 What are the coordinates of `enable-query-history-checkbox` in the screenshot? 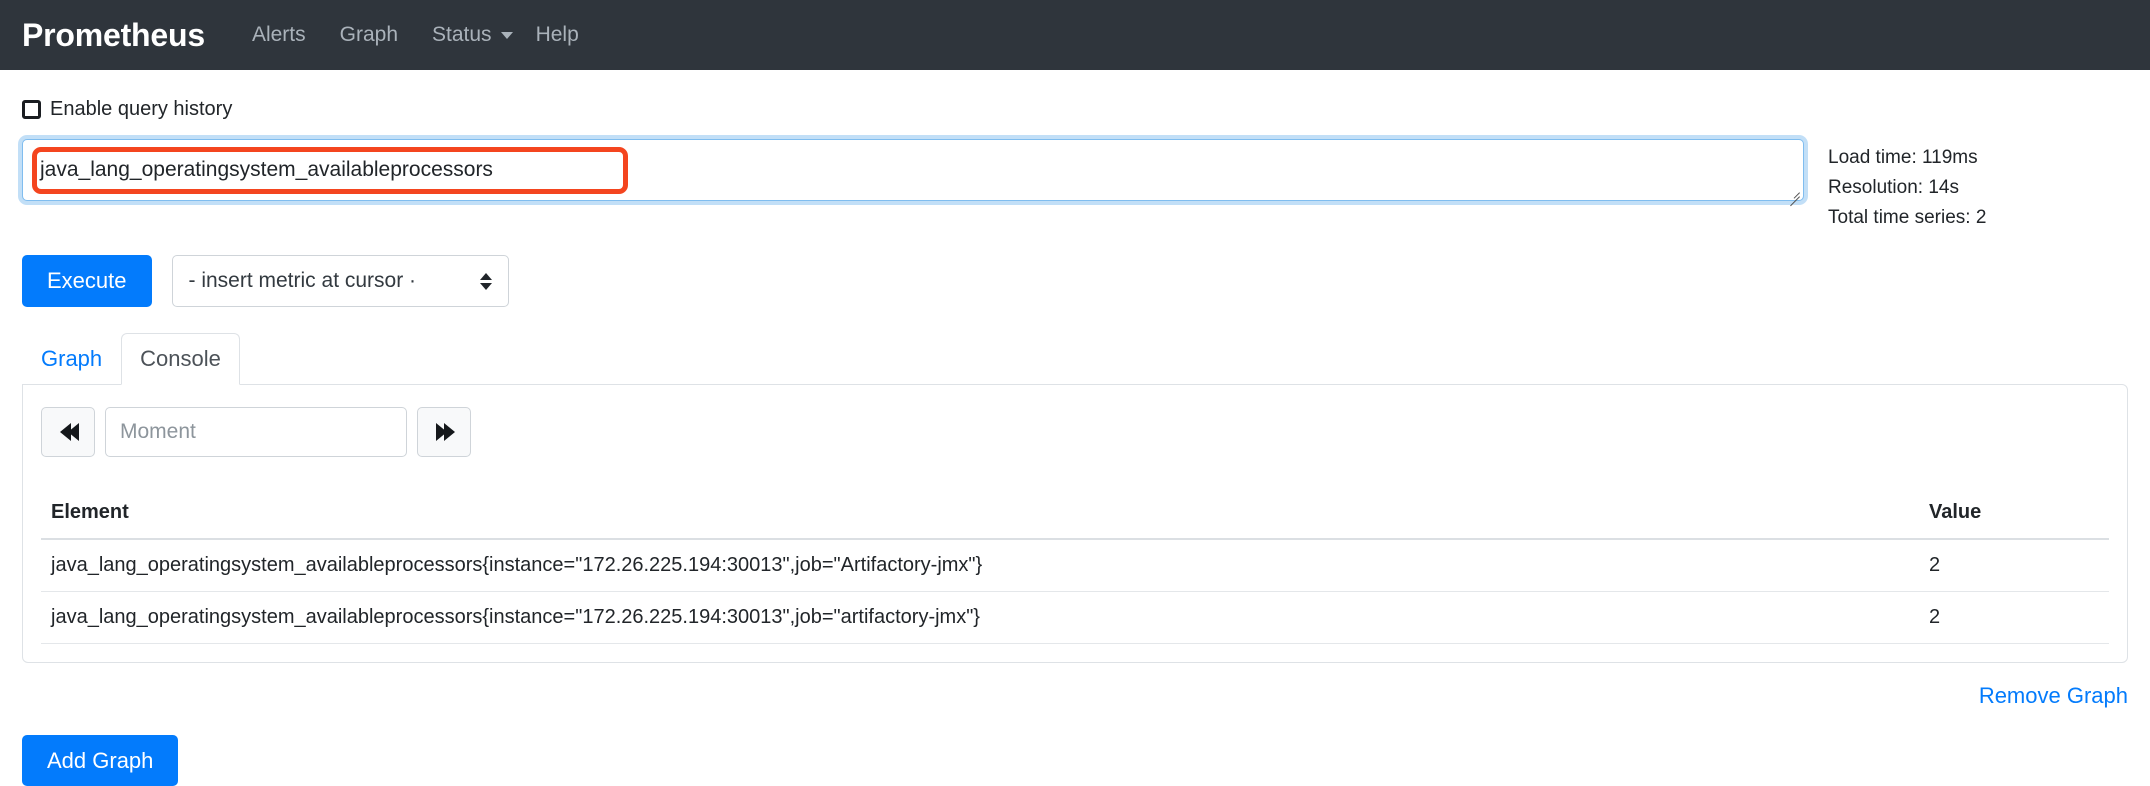 It's located at (31, 109).